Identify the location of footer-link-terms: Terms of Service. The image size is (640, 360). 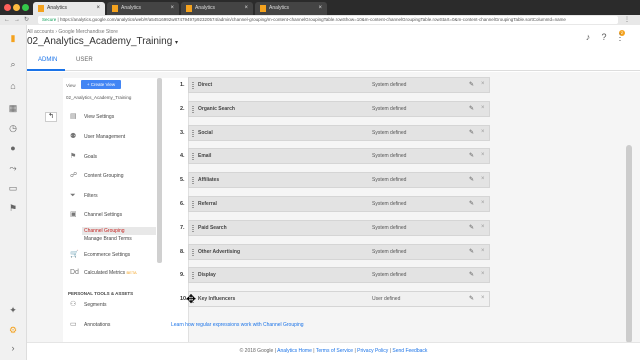
(334, 351).